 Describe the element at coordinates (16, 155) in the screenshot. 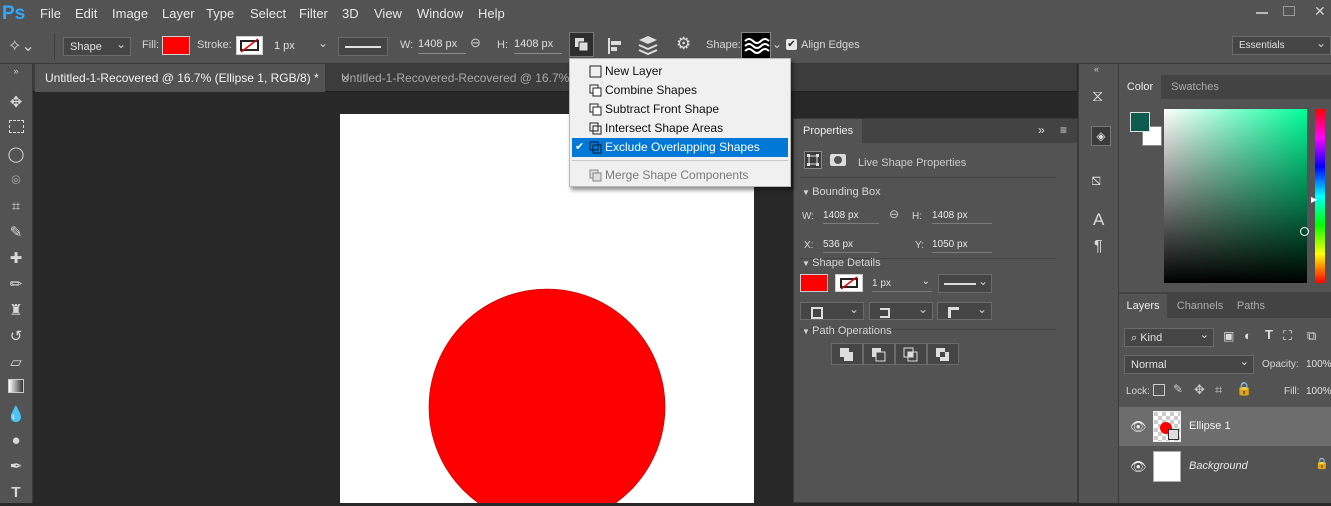

I see `lasso-tool-icon: ◯` at that location.